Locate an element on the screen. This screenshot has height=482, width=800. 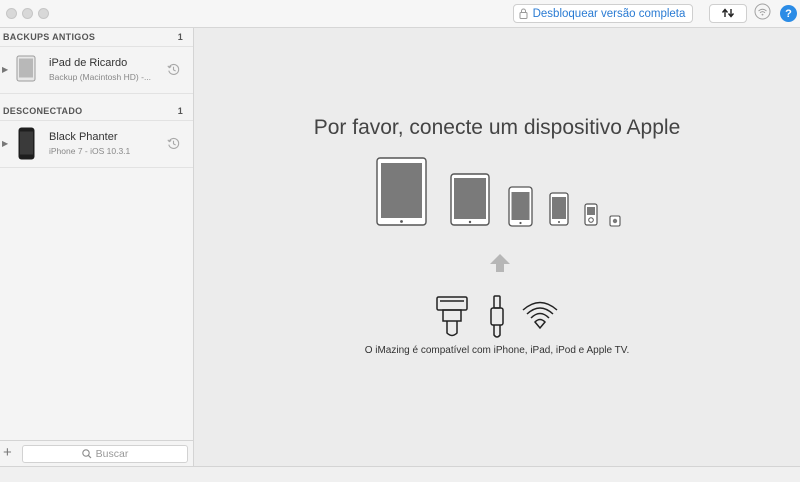
apple-devices-illustration is located at coordinates (498, 192).